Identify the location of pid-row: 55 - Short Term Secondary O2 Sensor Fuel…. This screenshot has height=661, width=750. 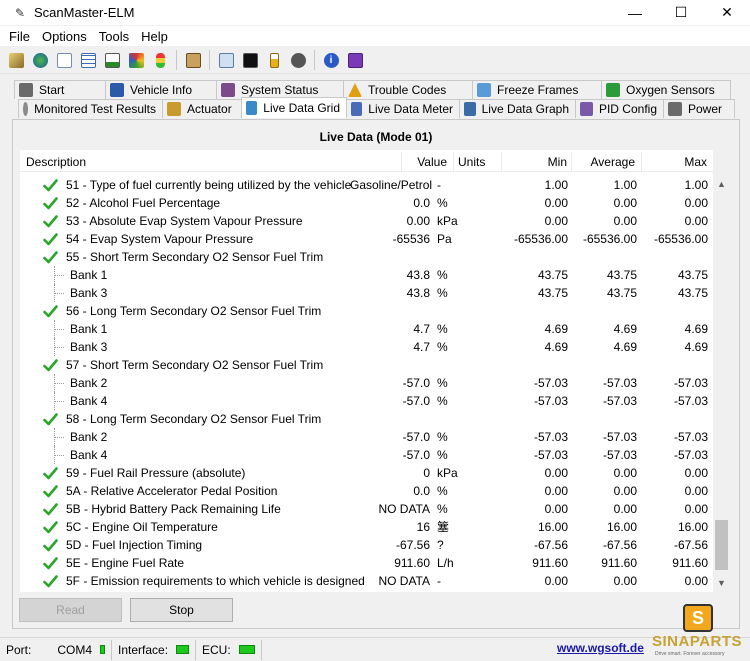
(366, 257).